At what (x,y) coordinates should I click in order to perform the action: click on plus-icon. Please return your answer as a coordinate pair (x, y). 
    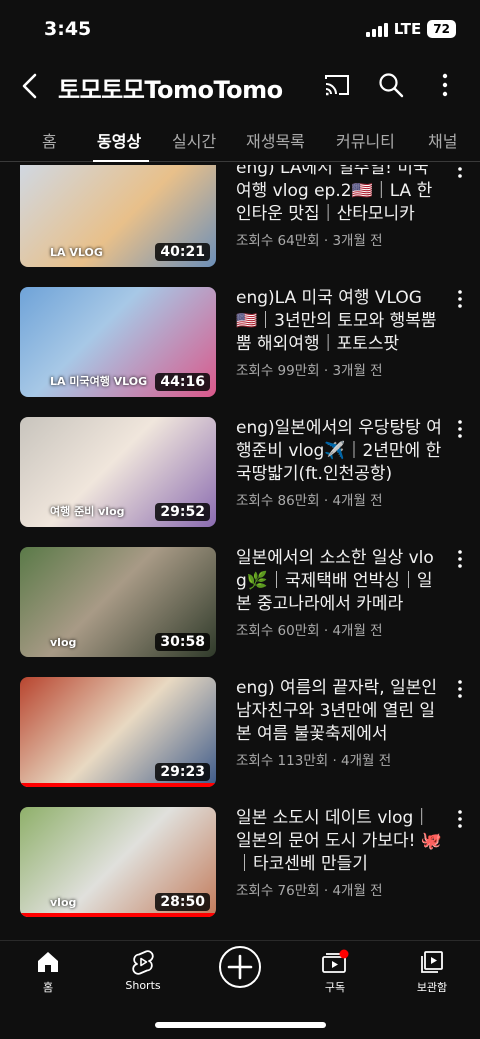
    Looking at the image, I should click on (240, 967).